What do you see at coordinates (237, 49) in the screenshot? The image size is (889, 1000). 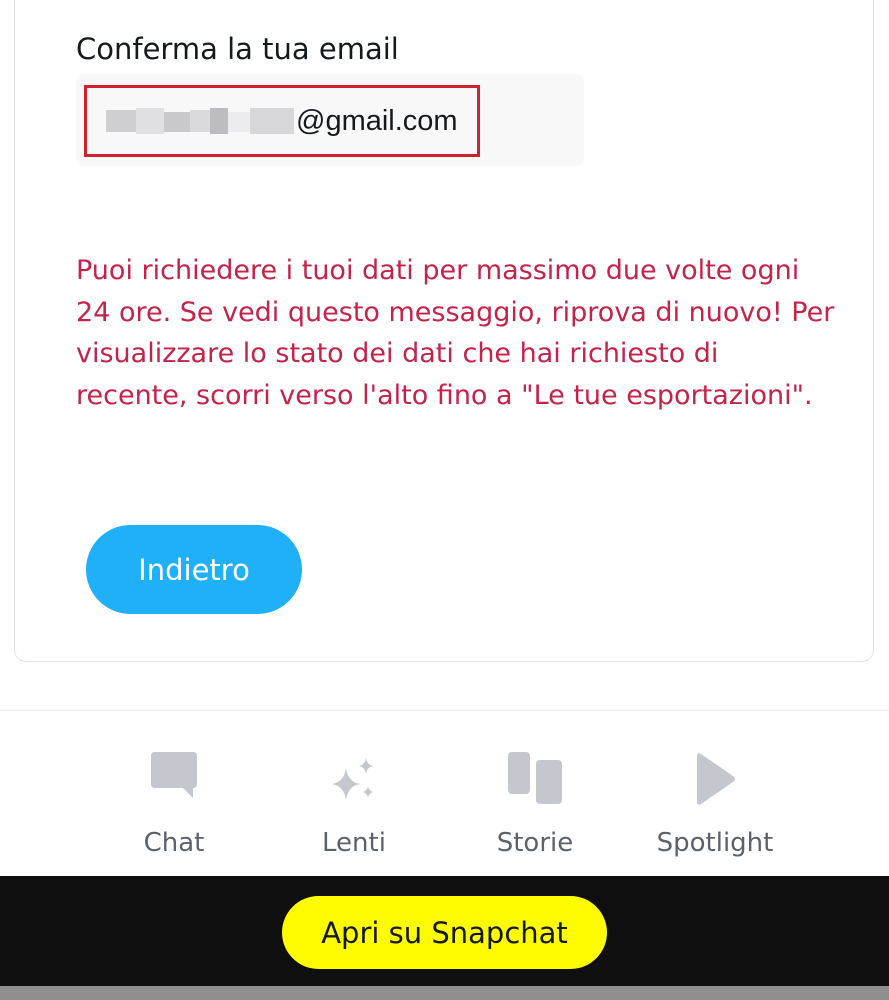 I see `email-confirm-label: Conferma la tua email` at bounding box center [237, 49].